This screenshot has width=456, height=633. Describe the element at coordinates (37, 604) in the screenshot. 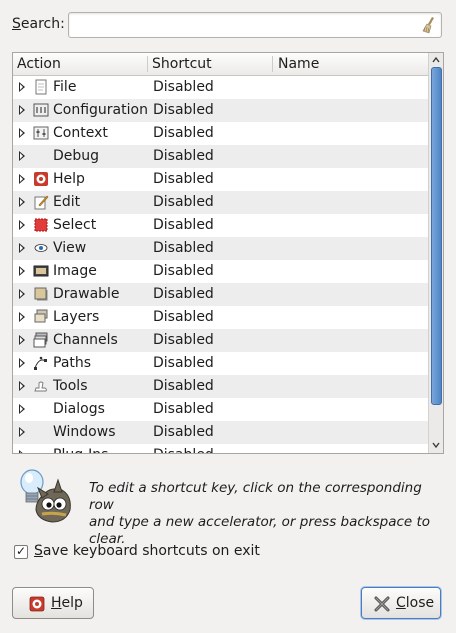

I see `help-lifebuoy-icon` at that location.